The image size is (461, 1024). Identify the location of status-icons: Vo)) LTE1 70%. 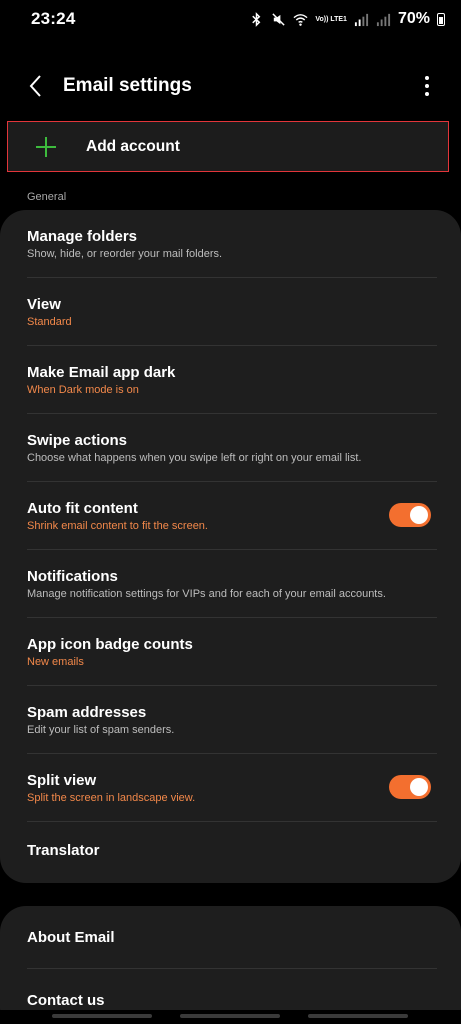
(347, 19).